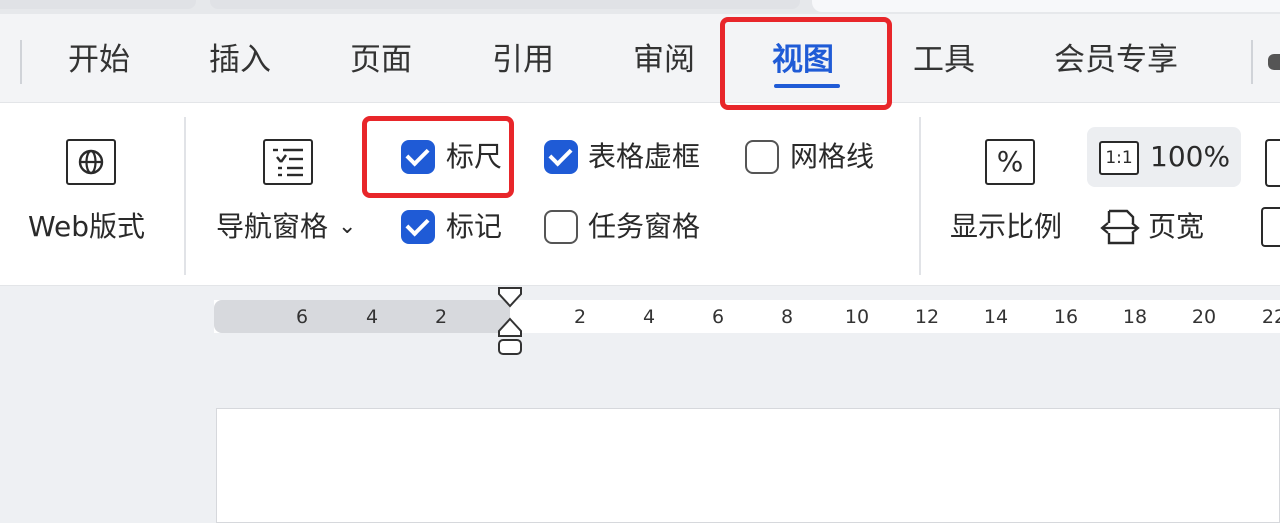 The width and height of the screenshot is (1280, 523). What do you see at coordinates (832, 157) in the screenshot?
I see `gridlines-checkbox-label: 网格线` at bounding box center [832, 157].